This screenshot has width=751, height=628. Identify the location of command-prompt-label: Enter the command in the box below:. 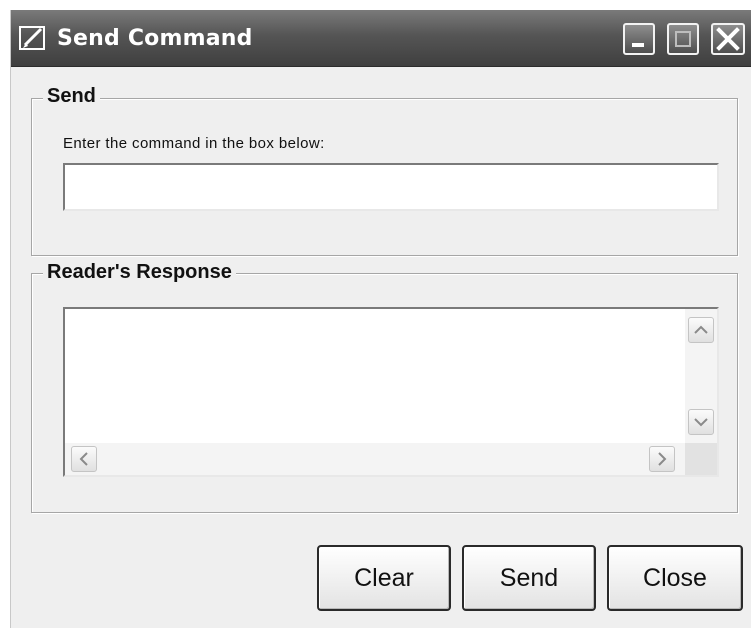
(194, 143).